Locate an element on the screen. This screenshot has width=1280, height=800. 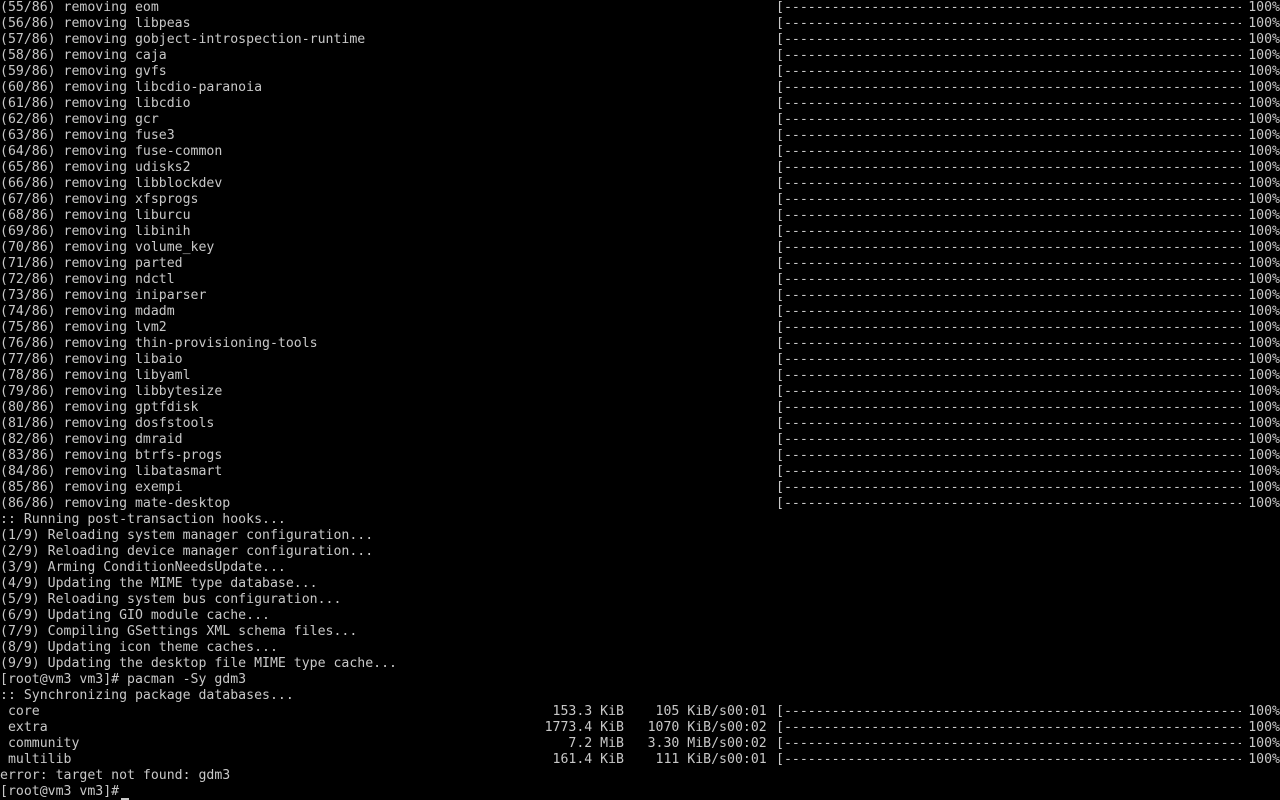
download-speed: 111 KiB/s is located at coordinates (691, 759).